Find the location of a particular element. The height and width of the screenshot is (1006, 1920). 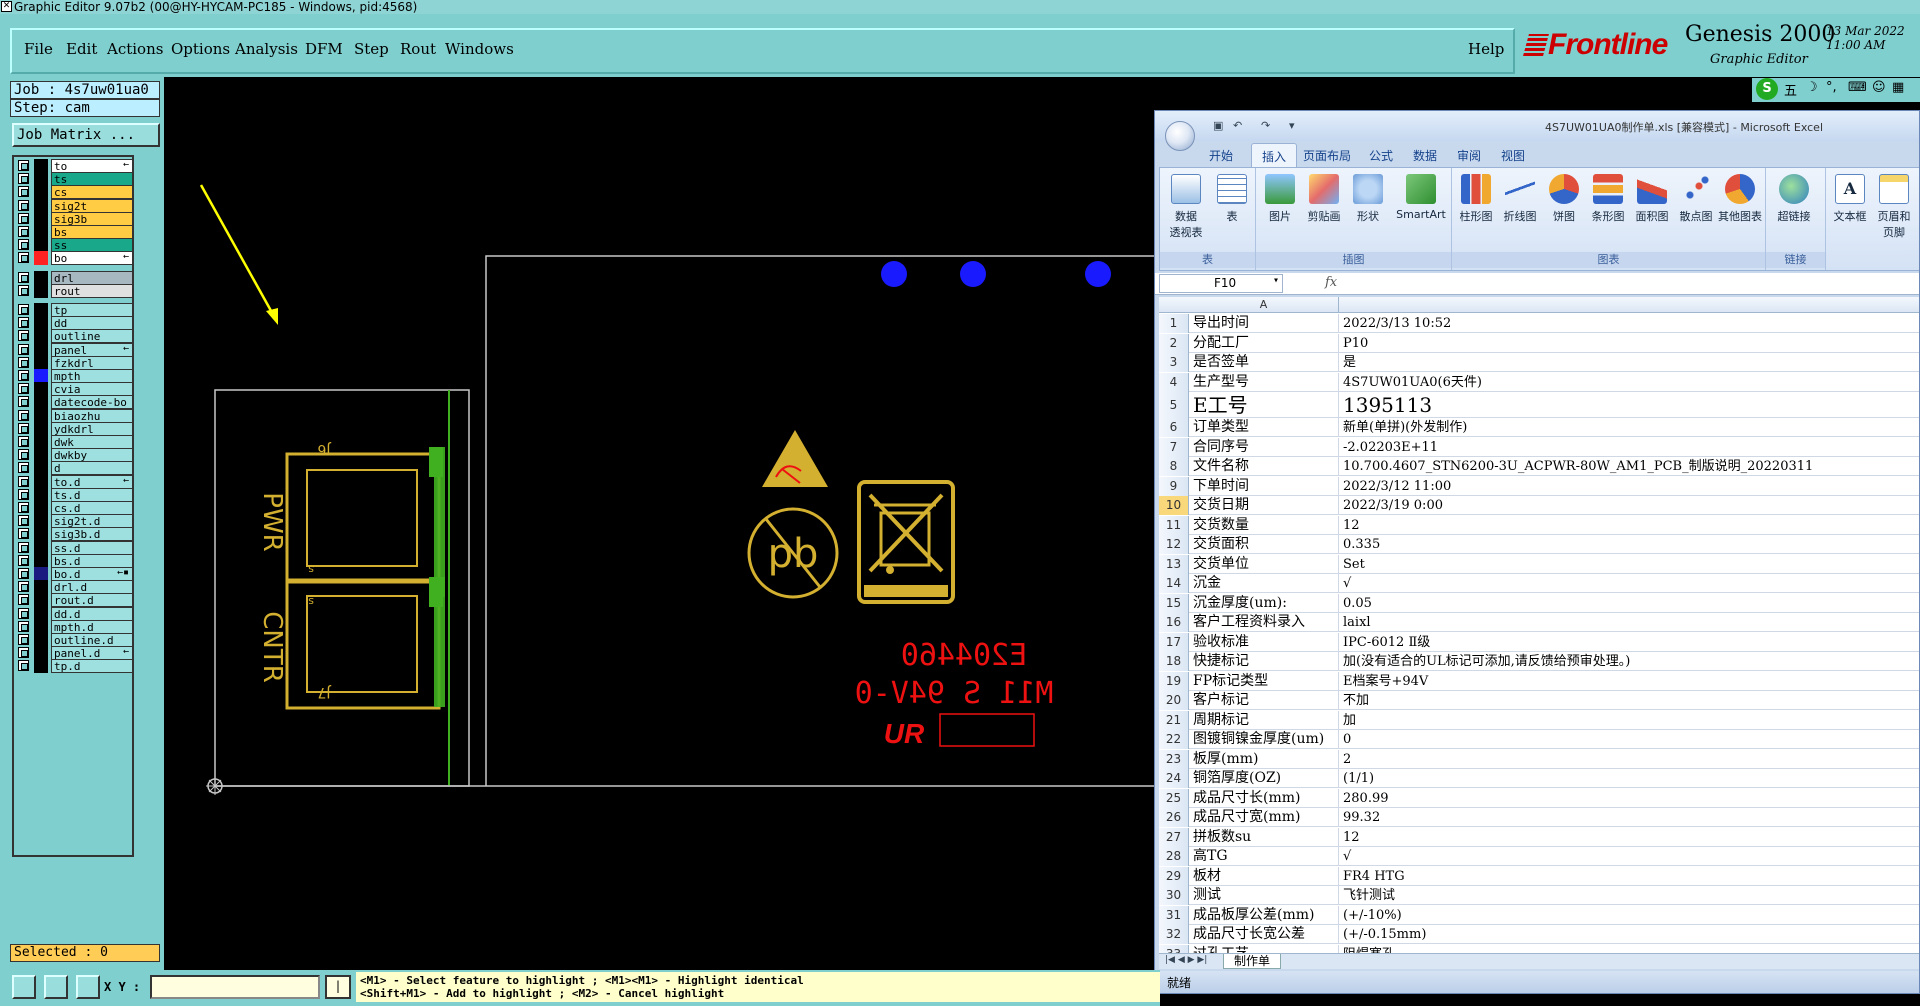

cell-b: 12 is located at coordinates (1631, 525).